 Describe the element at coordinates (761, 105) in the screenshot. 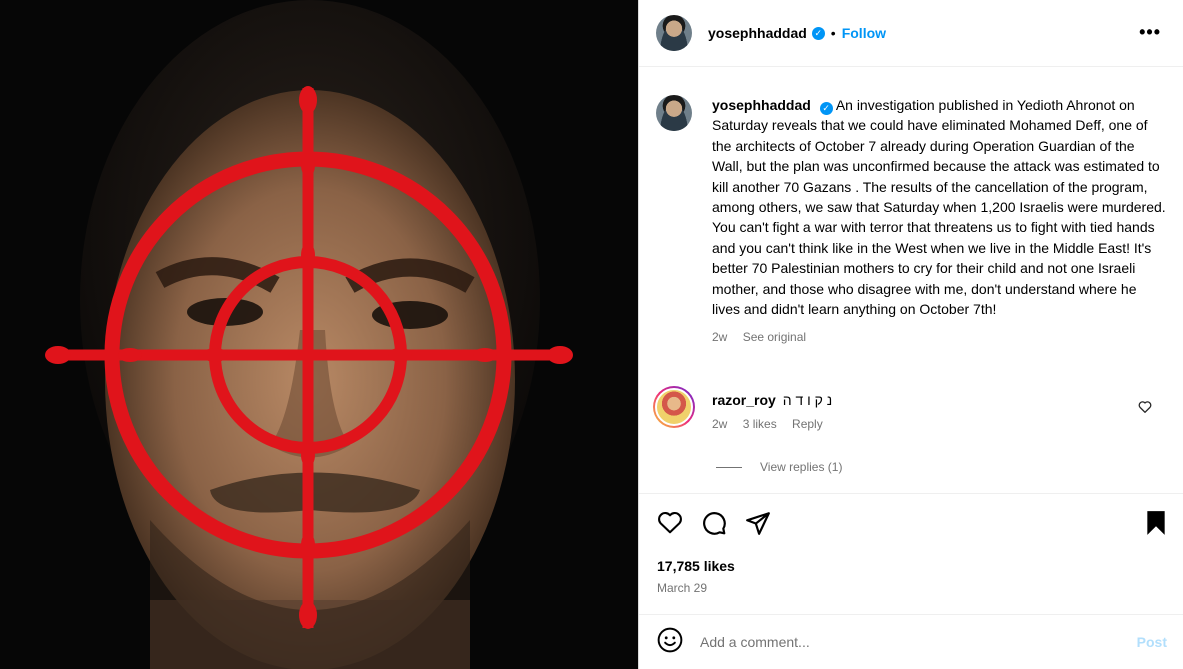

I see `caption-username: yosephhaddad` at that location.